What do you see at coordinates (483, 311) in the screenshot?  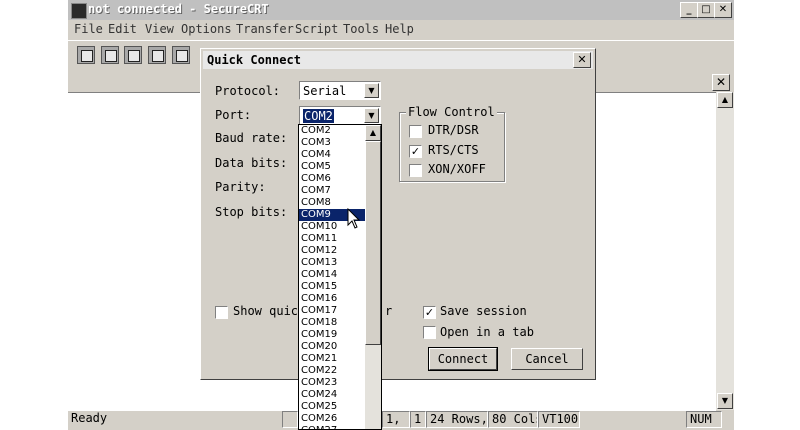 I see `save-session-label: Save session` at bounding box center [483, 311].